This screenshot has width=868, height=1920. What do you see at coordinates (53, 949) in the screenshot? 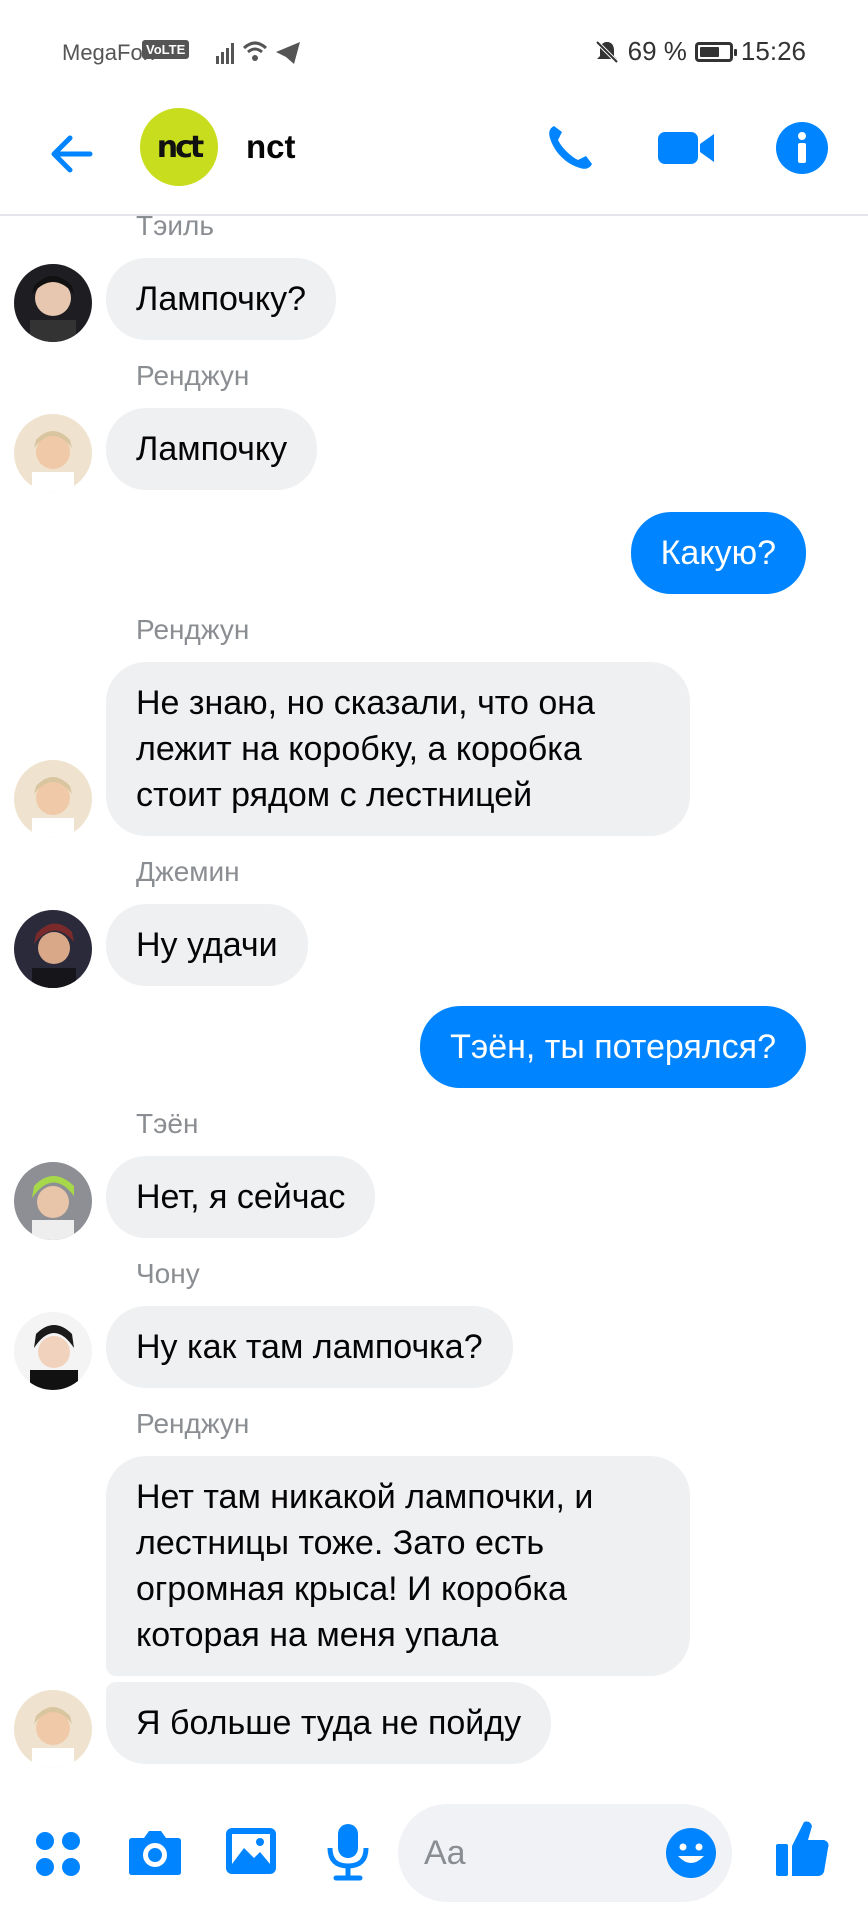
I see `avatar-jaemin` at bounding box center [53, 949].